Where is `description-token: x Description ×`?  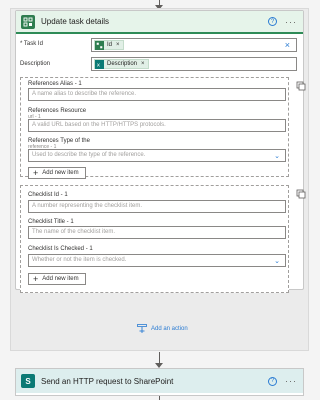 description-token: x Description × is located at coordinates (121, 64).